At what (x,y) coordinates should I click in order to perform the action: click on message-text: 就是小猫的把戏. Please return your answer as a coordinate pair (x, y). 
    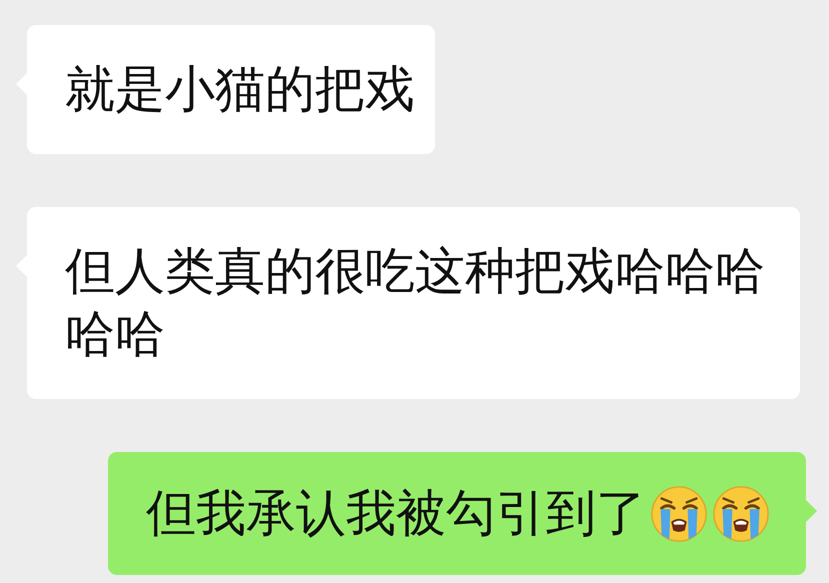
    Looking at the image, I should click on (240, 89).